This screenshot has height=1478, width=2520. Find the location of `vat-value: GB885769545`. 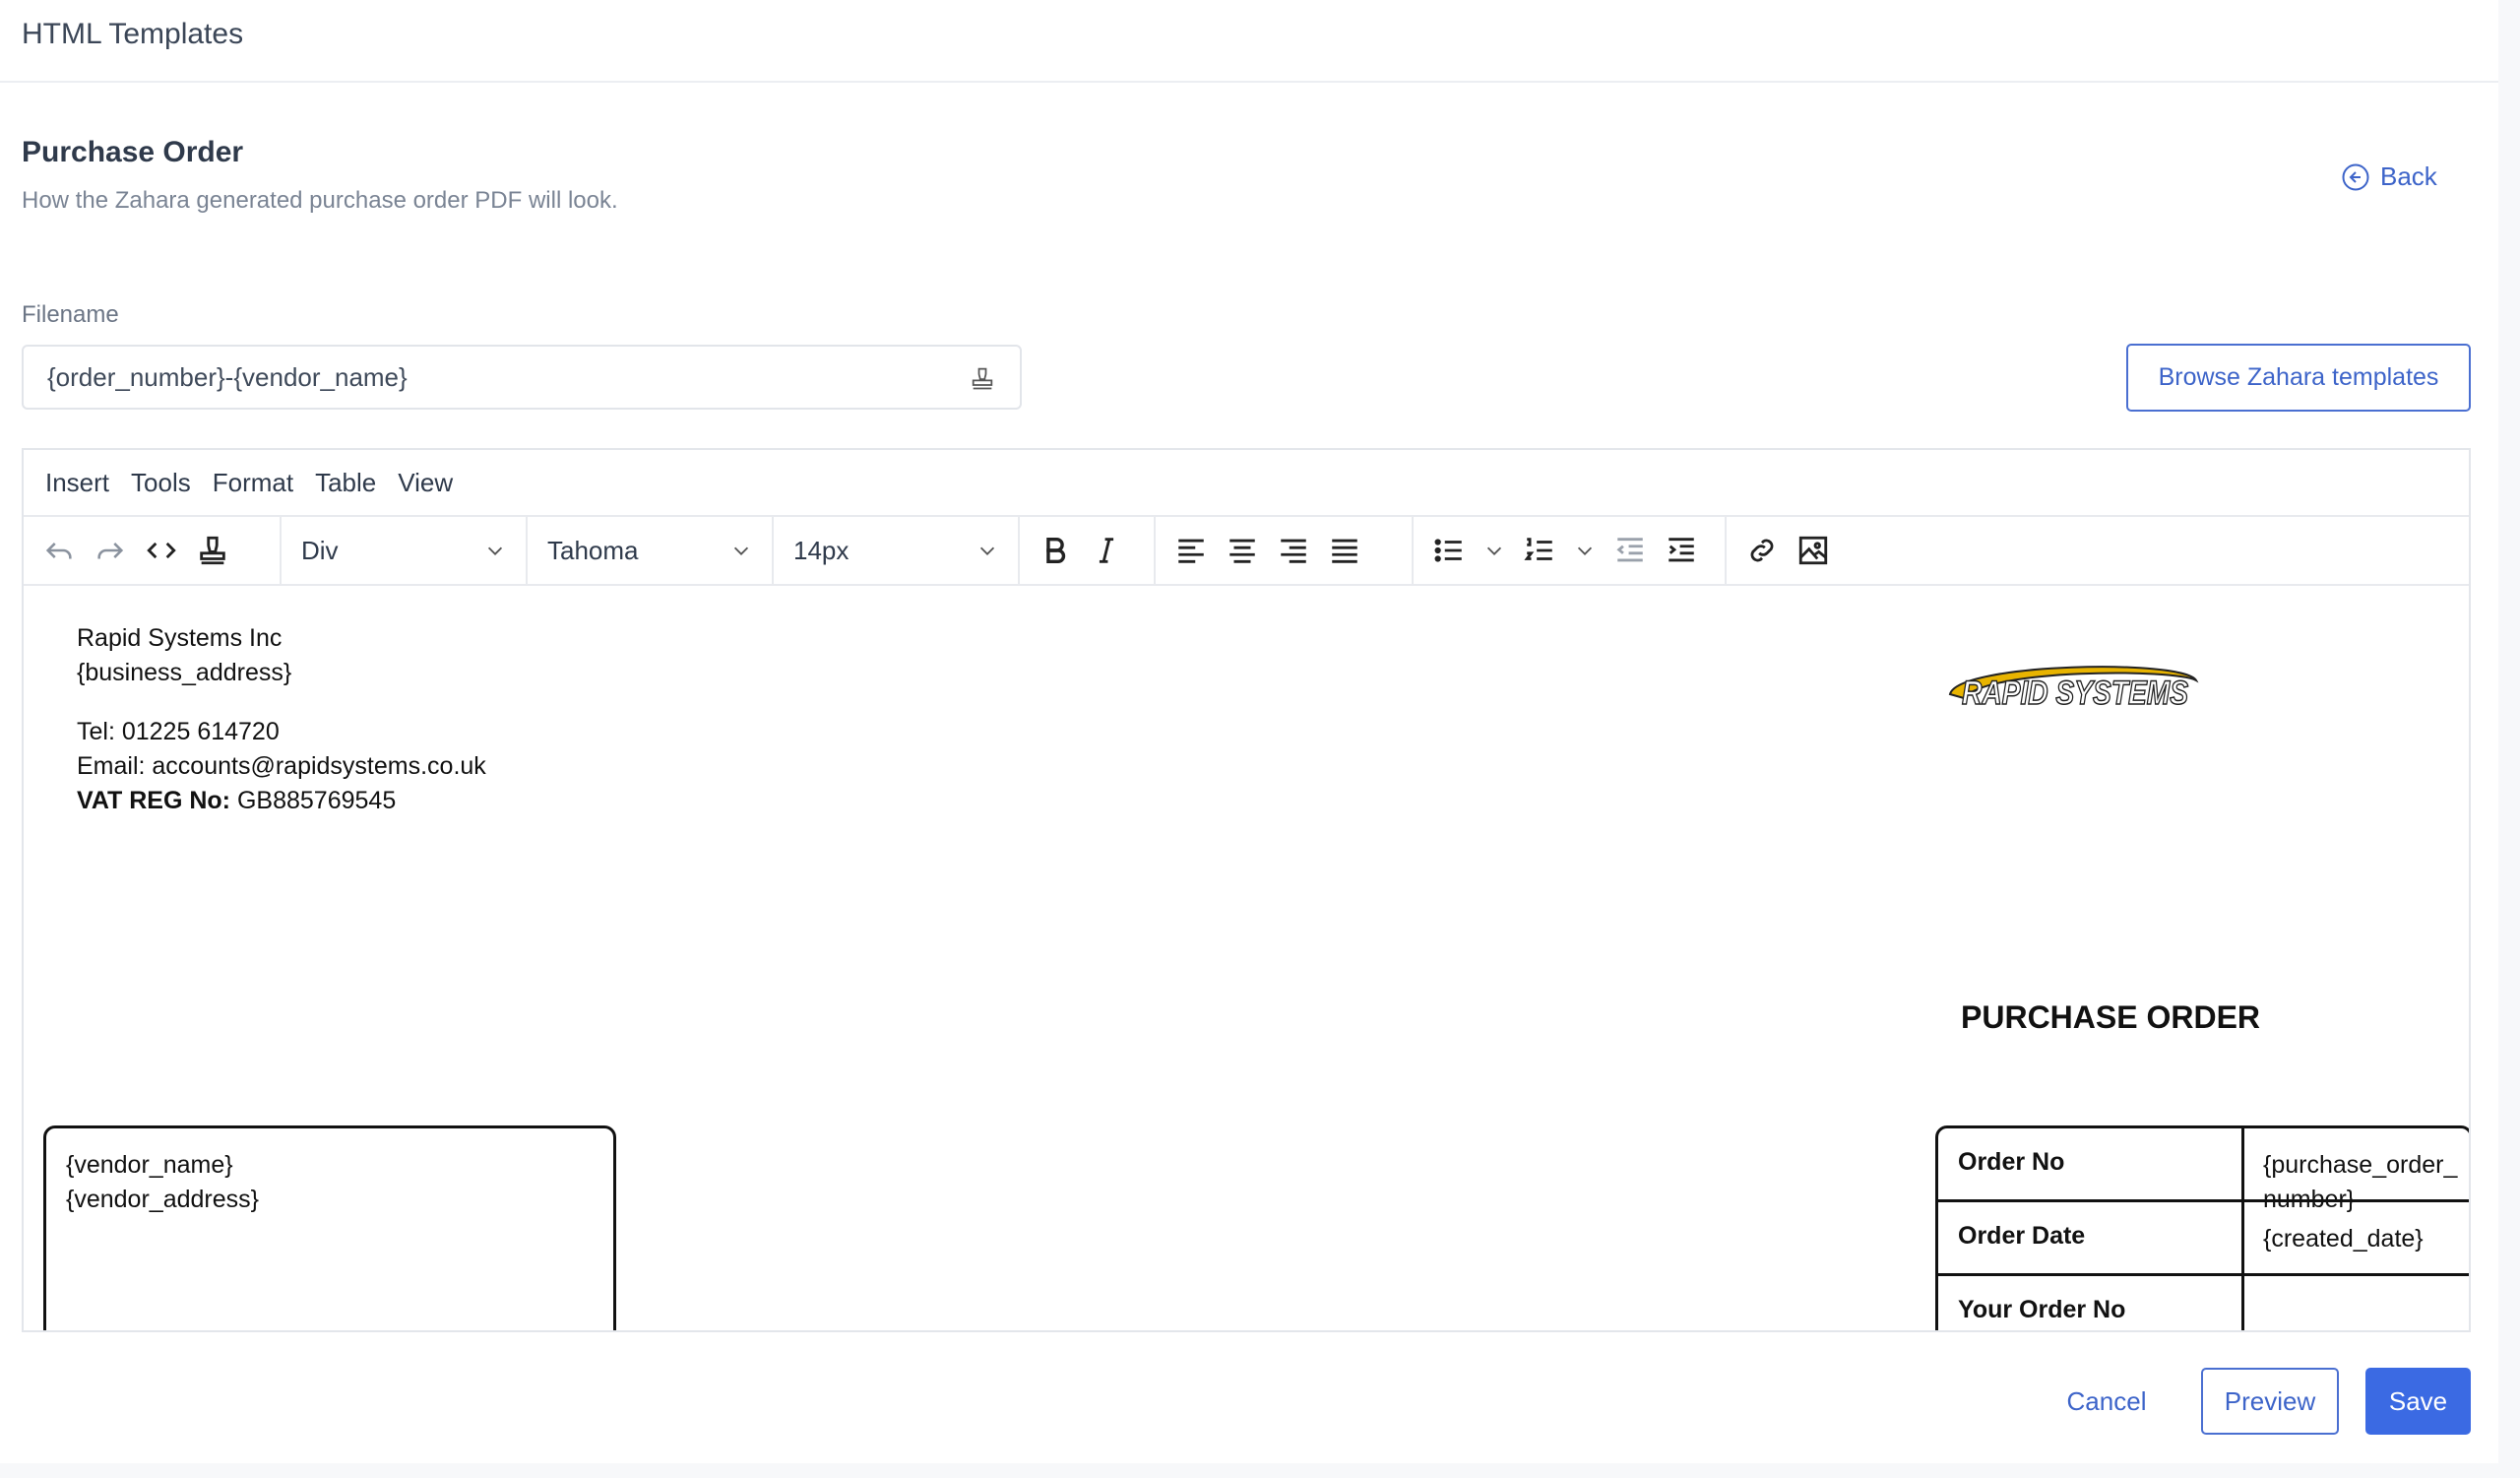

vat-value: GB885769545 is located at coordinates (316, 800).